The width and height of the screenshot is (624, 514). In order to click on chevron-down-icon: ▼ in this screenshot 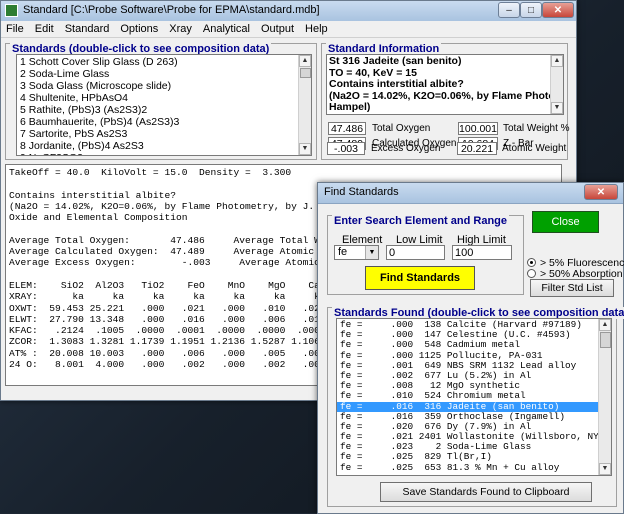, I will do `click(371, 252)`.